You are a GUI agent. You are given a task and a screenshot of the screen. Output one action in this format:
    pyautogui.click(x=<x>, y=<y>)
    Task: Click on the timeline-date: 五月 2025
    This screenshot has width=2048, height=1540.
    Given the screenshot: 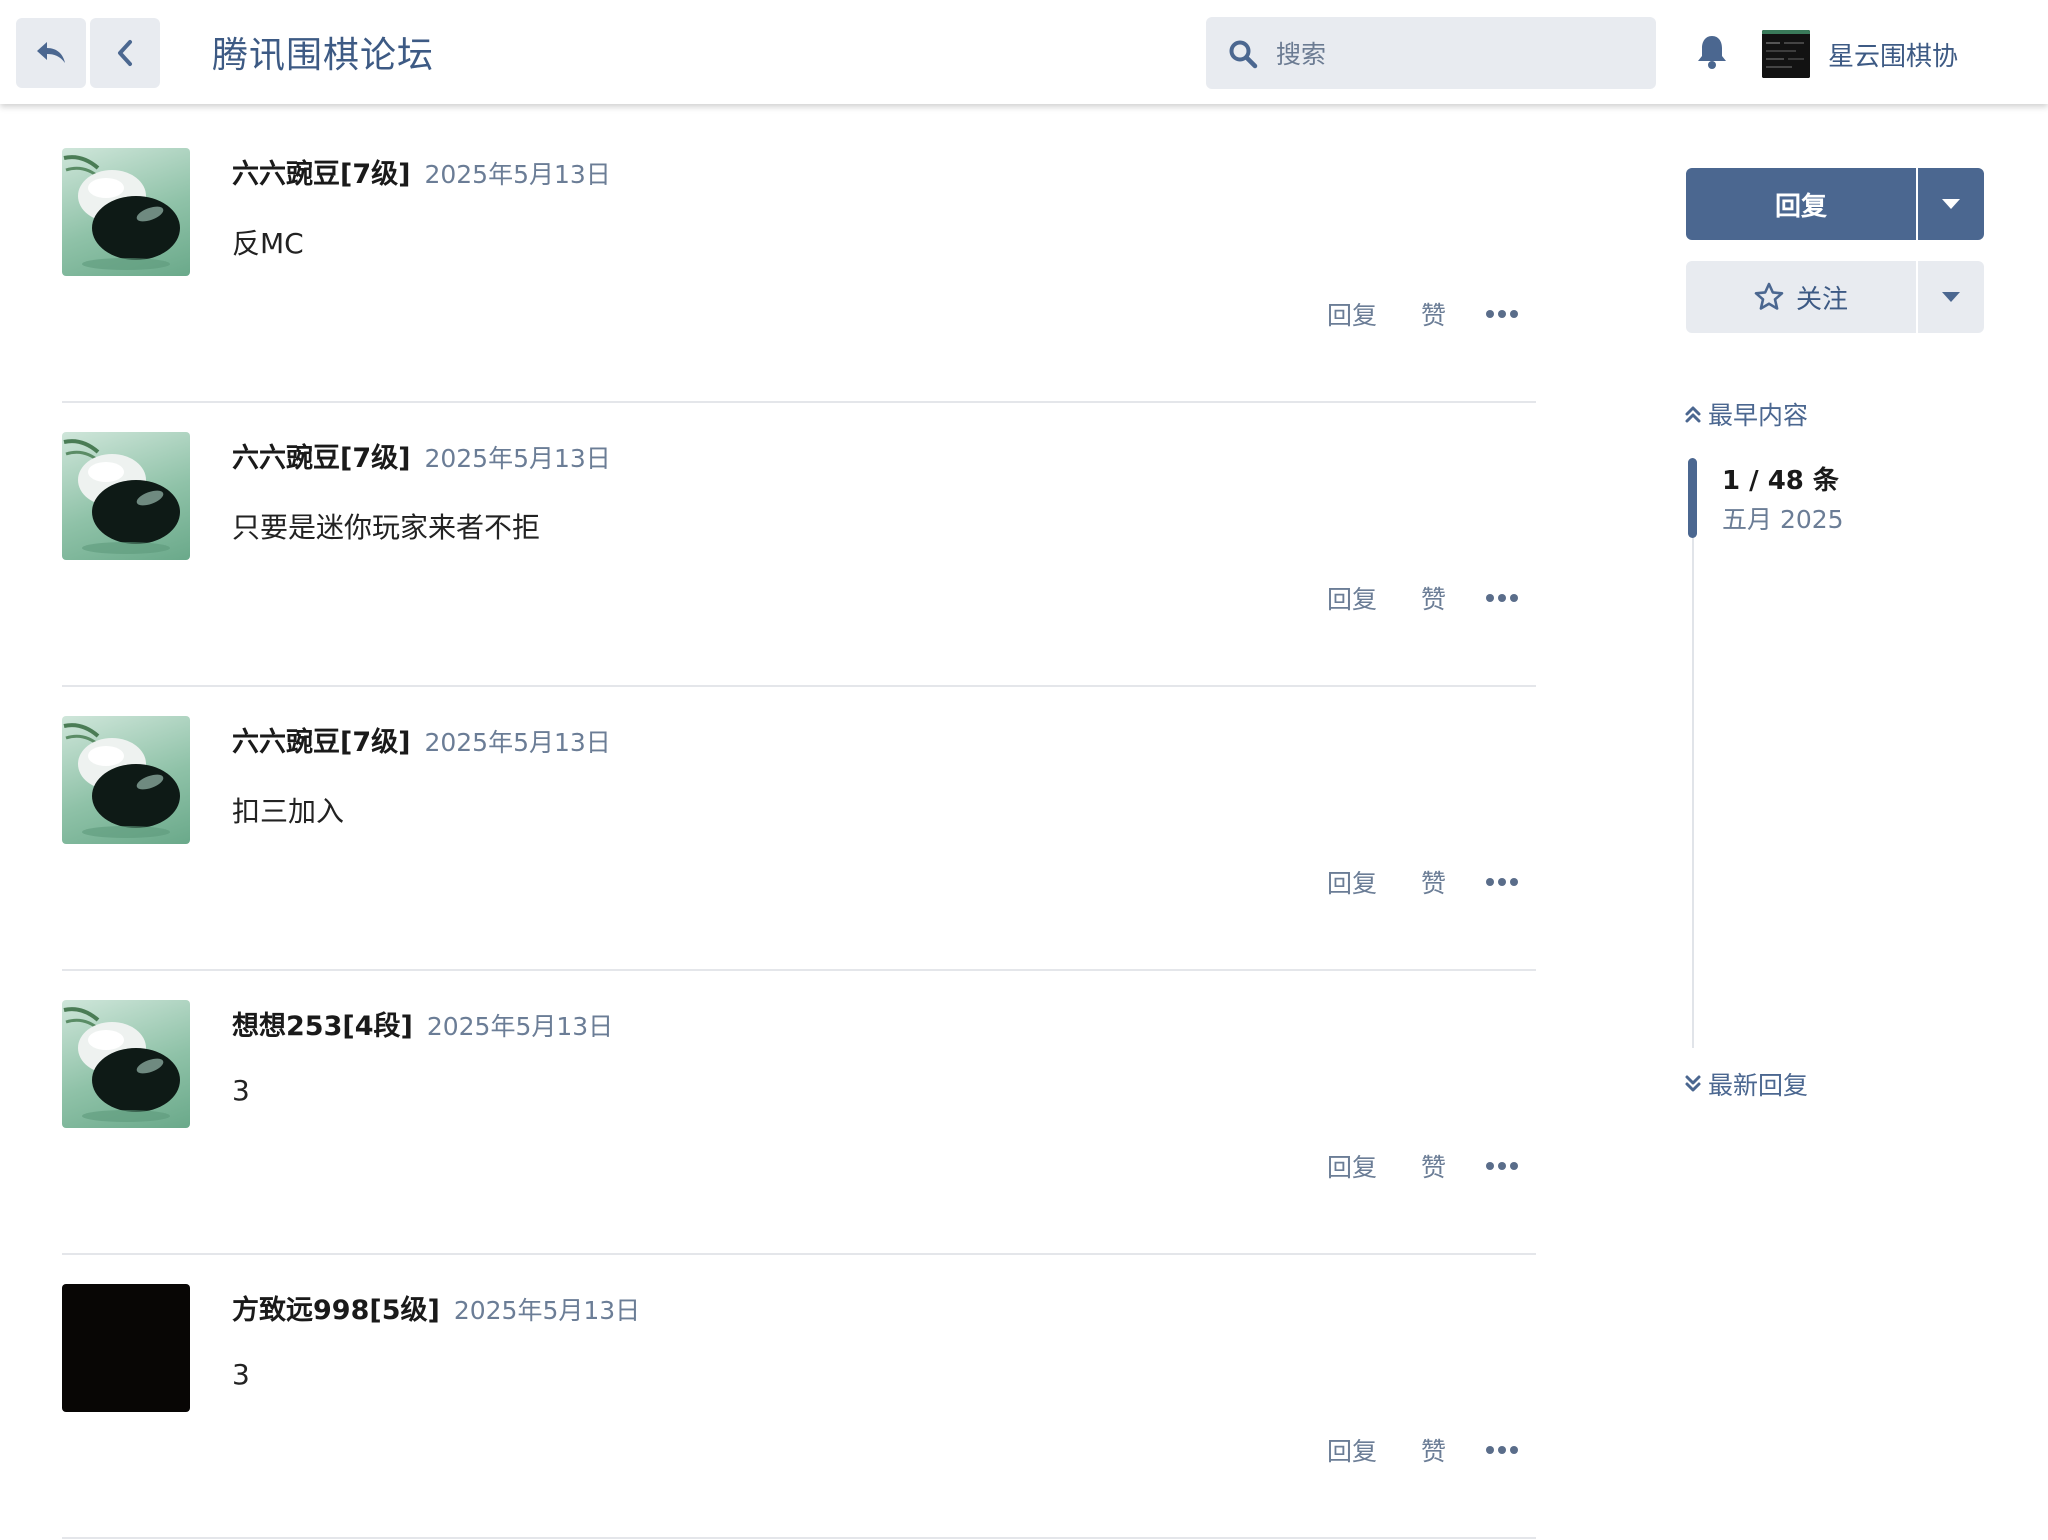 What is the action you would take?
    pyautogui.click(x=1783, y=519)
    